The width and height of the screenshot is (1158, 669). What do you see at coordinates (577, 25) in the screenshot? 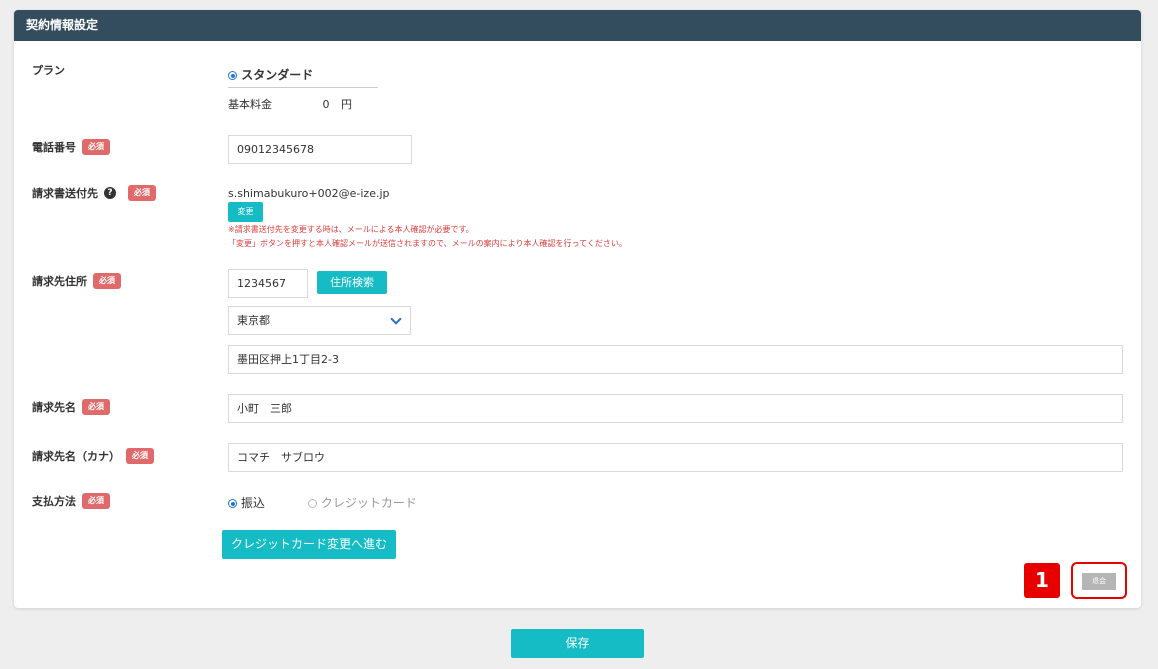
I see `card-header-title: 契約情報設定` at bounding box center [577, 25].